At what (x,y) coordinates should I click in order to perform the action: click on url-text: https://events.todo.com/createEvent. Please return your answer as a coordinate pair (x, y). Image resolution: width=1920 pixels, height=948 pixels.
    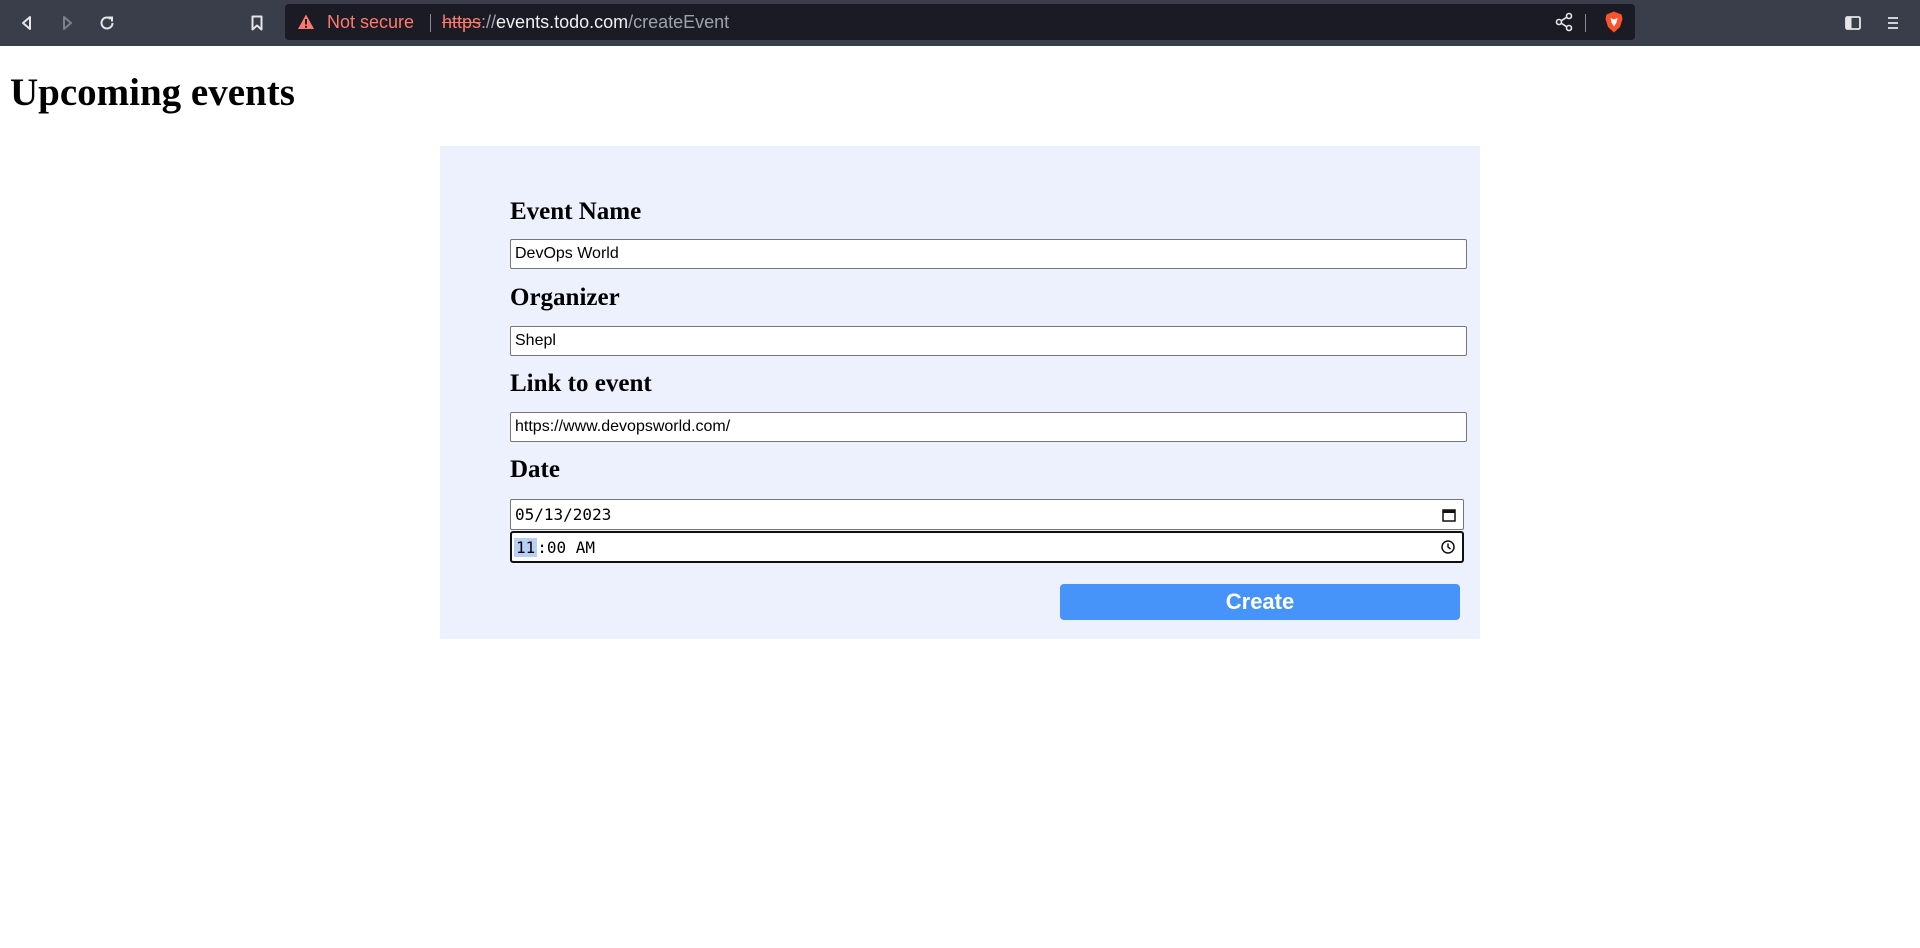
    Looking at the image, I should click on (585, 22).